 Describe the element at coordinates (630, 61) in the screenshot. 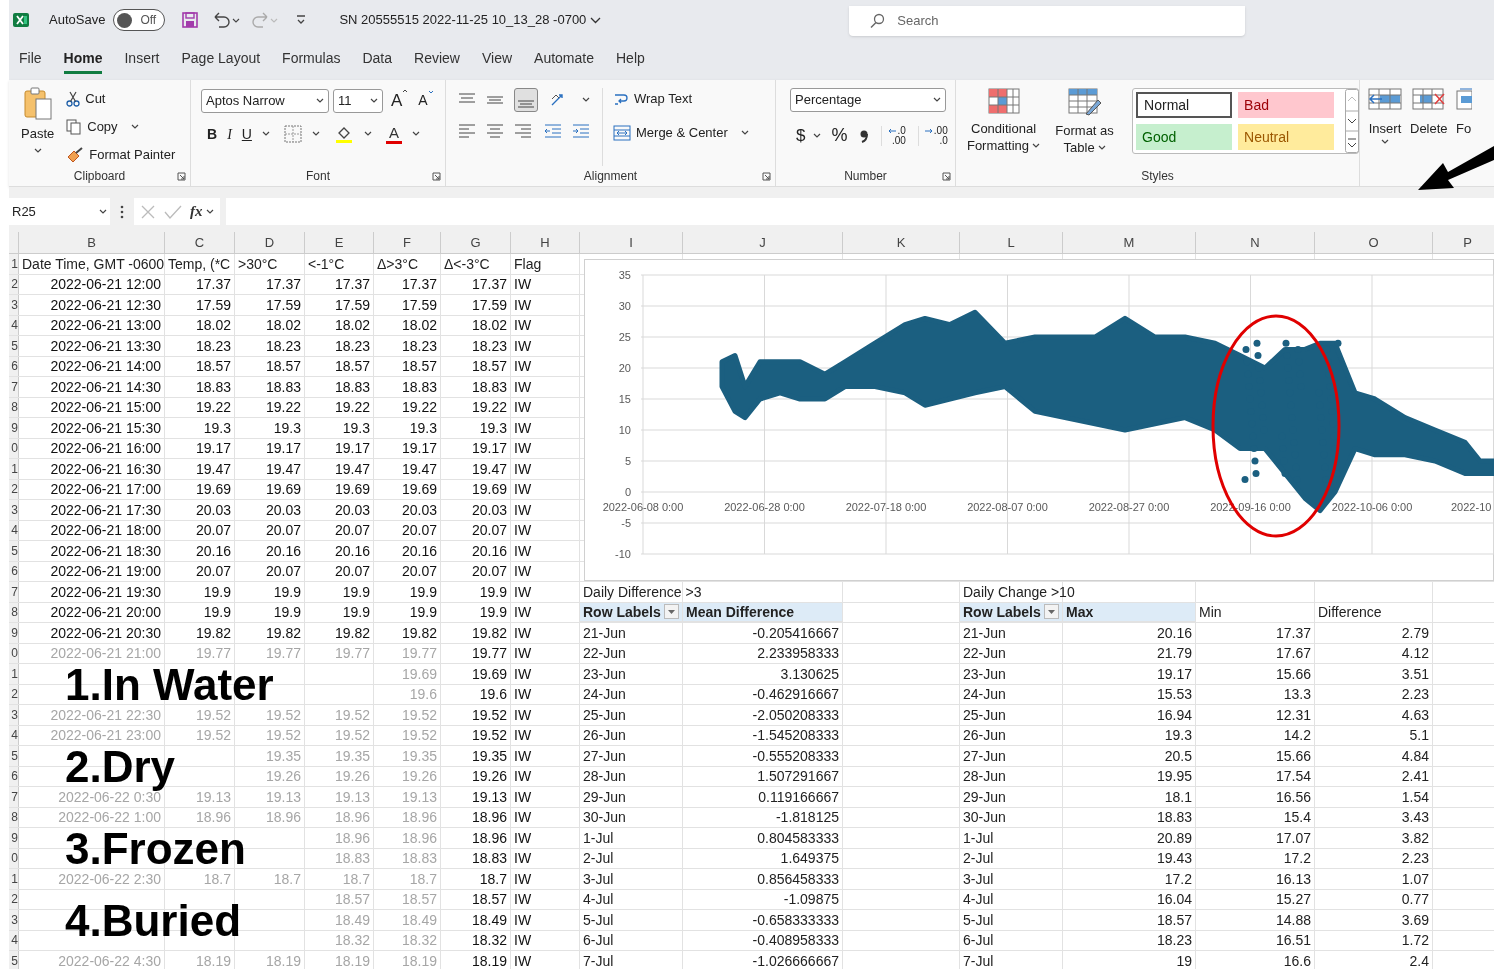

I see `menu-tab: Help` at that location.